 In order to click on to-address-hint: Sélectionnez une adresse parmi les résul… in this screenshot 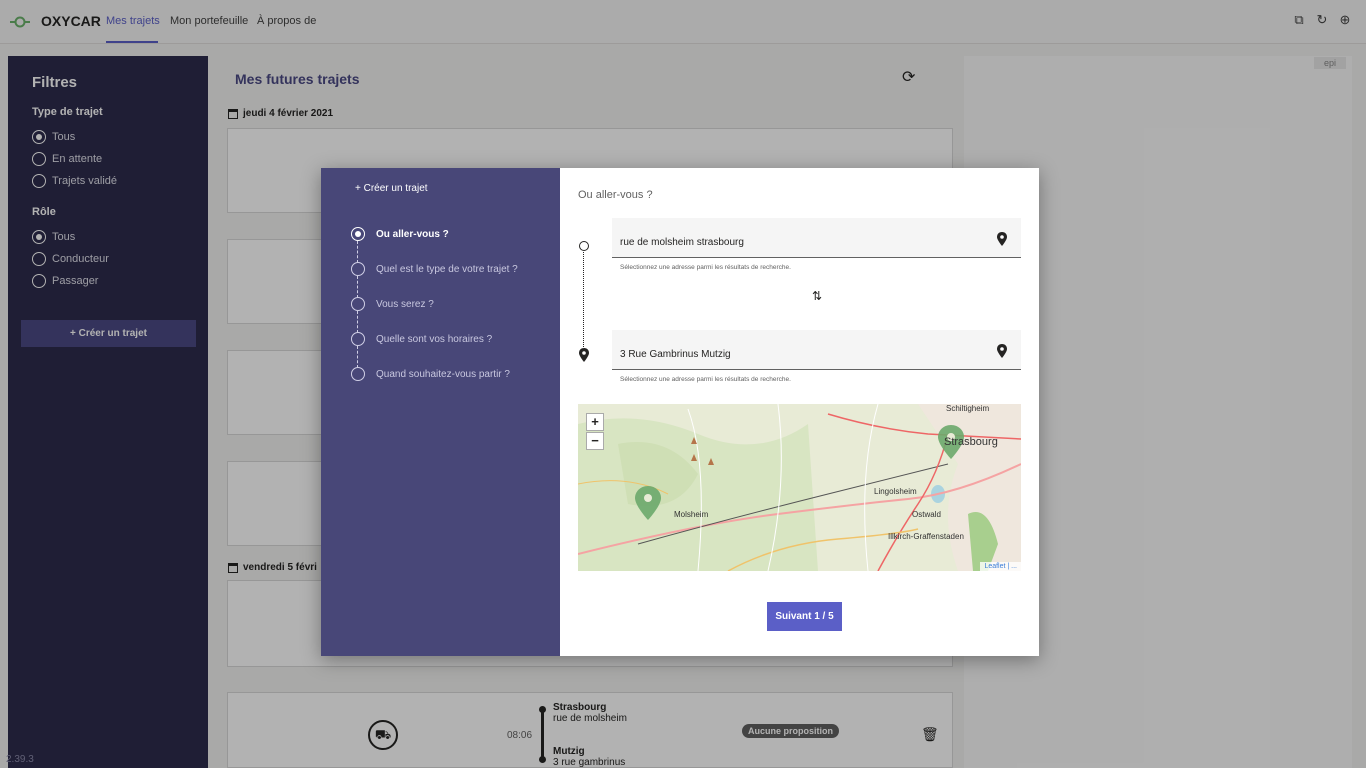, I will do `click(705, 379)`.